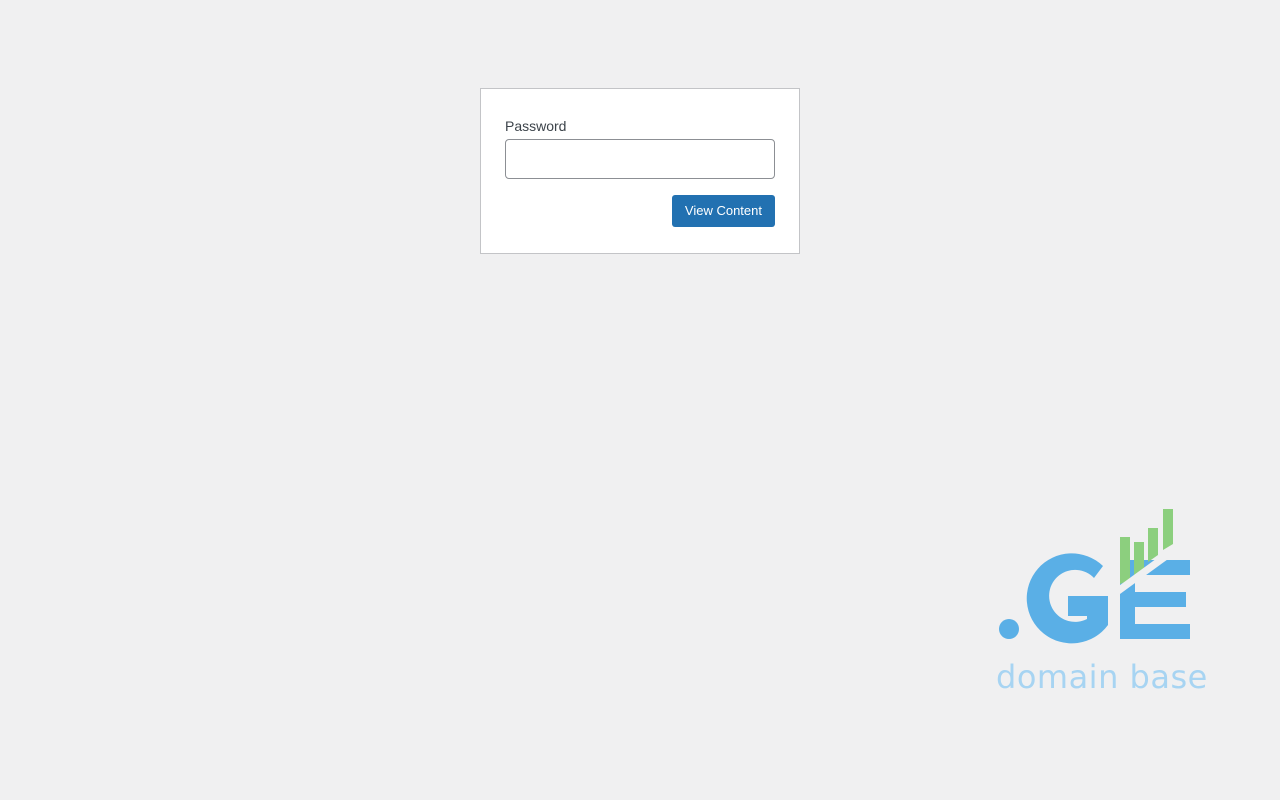 This screenshot has width=1280, height=800. I want to click on password-label: Password, so click(536, 126).